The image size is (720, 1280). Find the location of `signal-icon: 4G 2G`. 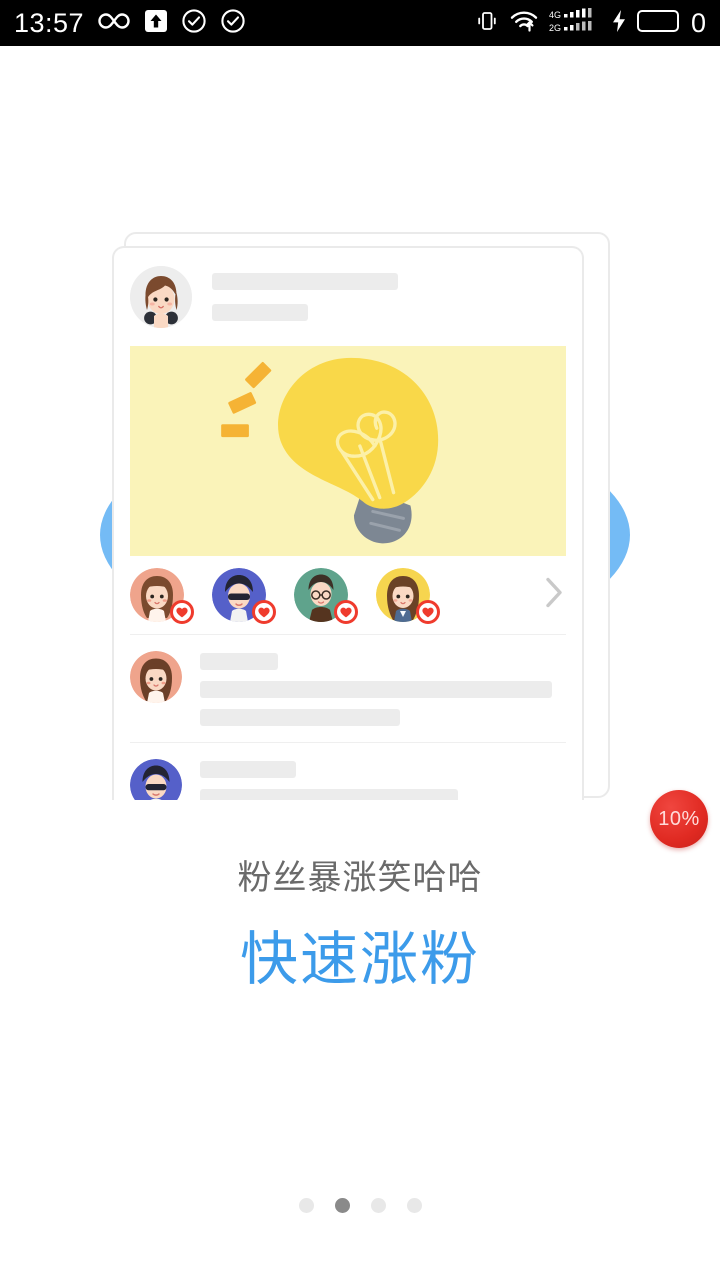

signal-icon: 4G 2G is located at coordinates (575, 23).